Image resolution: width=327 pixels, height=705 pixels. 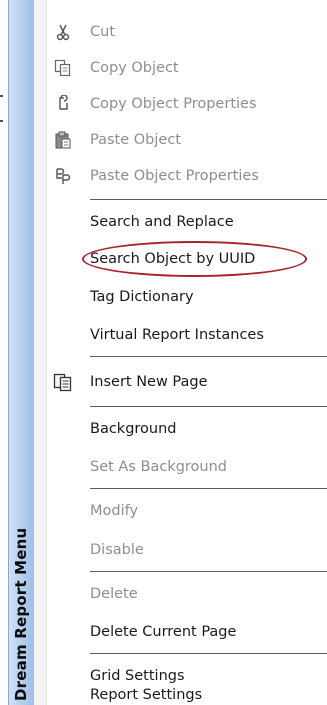 I want to click on menu-item-label: Copy Object Properties, so click(x=173, y=104).